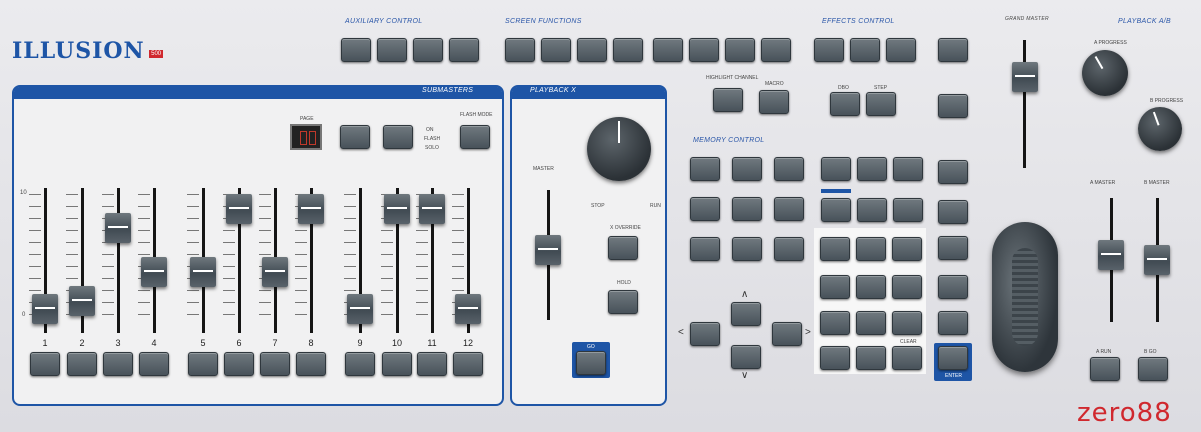 The height and width of the screenshot is (432, 1201). I want to click on flash-mode-button, so click(475, 137).